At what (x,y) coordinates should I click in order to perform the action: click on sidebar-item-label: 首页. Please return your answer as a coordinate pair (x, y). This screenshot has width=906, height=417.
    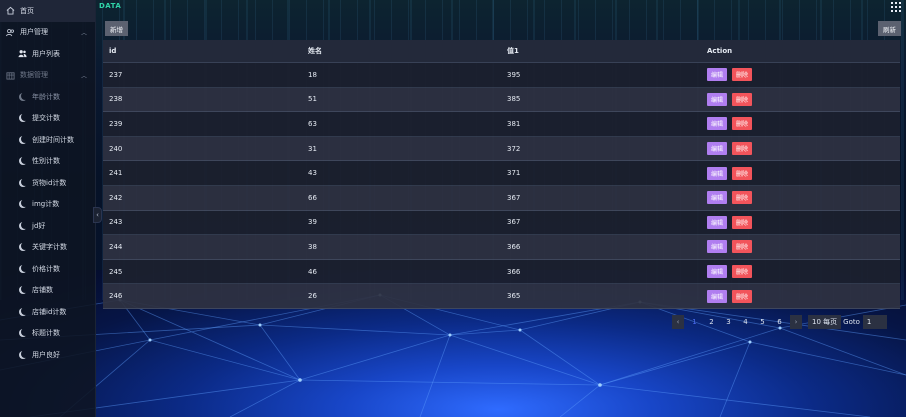
    Looking at the image, I should click on (27, 10).